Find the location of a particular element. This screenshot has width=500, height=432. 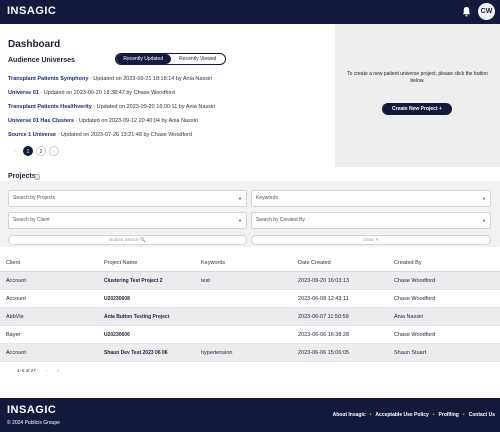

universe-link: Source 1 Universe is located at coordinates (32, 135).